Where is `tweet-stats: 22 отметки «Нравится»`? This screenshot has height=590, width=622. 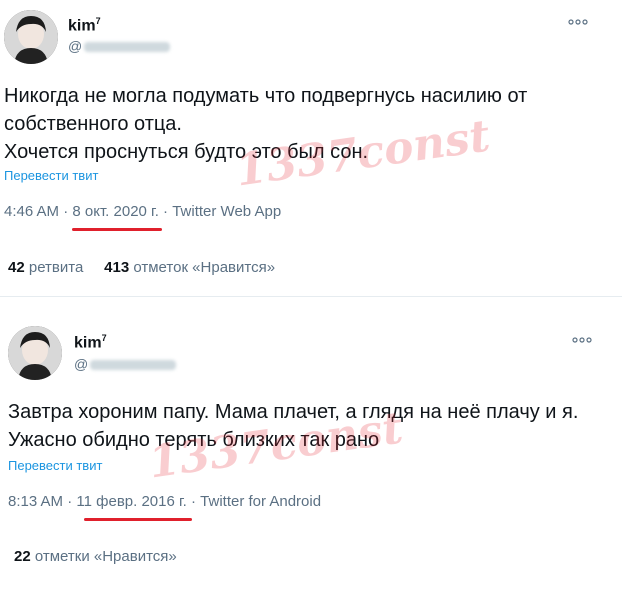
tweet-stats: 22 отметки «Нравится» is located at coordinates (95, 556).